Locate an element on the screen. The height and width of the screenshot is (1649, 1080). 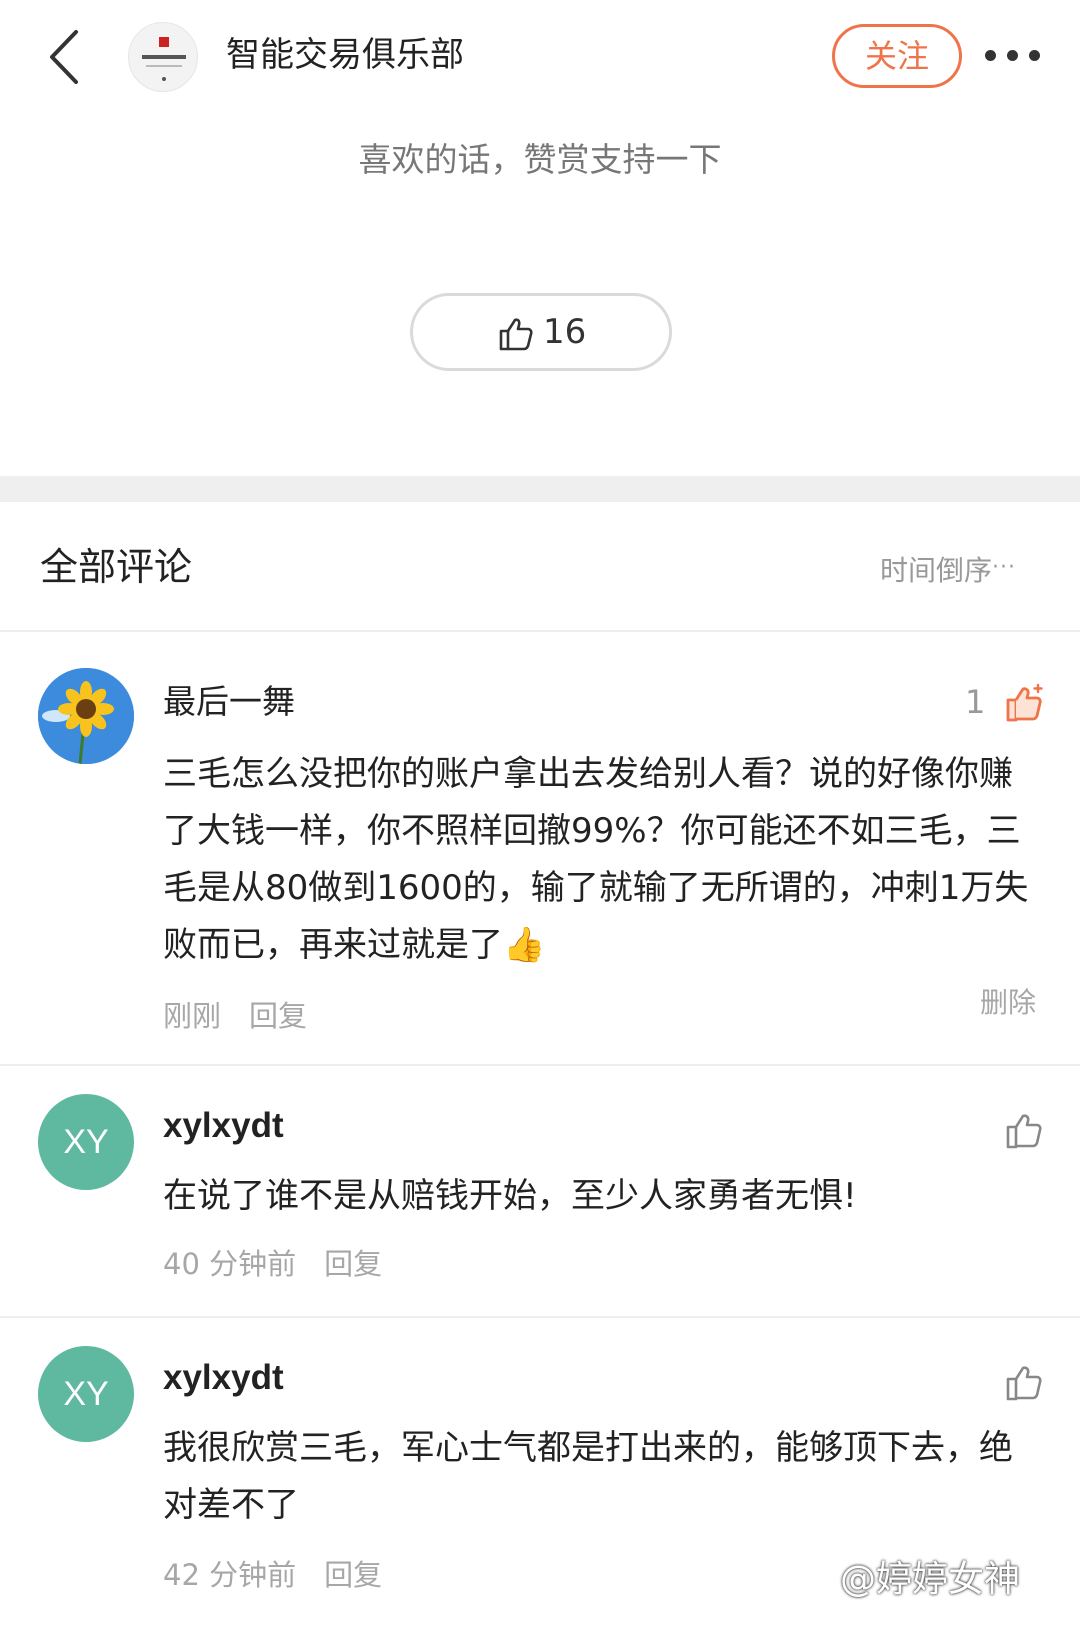
avatar is located at coordinates (86, 716).